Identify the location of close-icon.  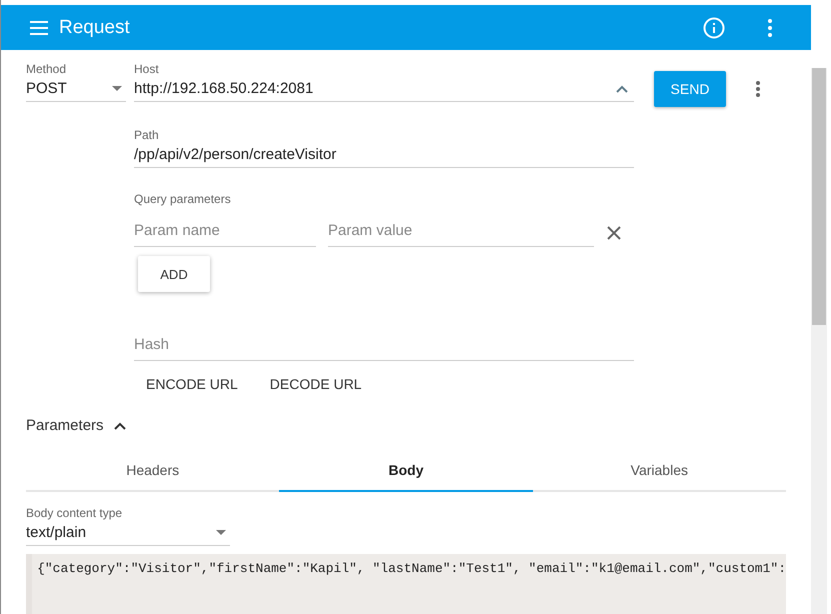
(614, 233).